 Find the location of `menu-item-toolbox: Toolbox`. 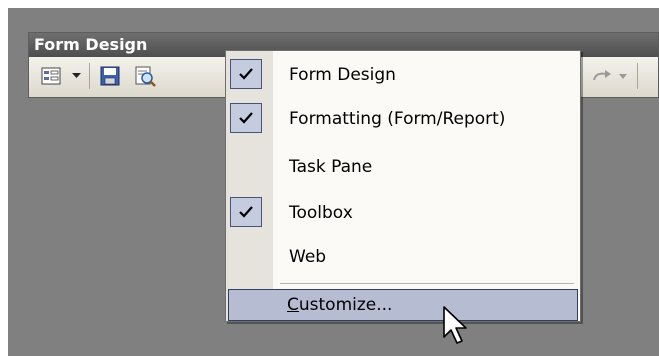

menu-item-toolbox: Toolbox is located at coordinates (403, 213).